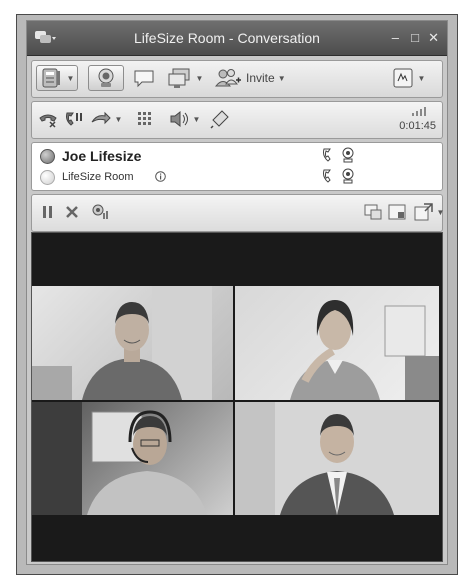  I want to click on main-toolbar: ▼ ▼ Invite ▼ ▼, so click(237, 79).